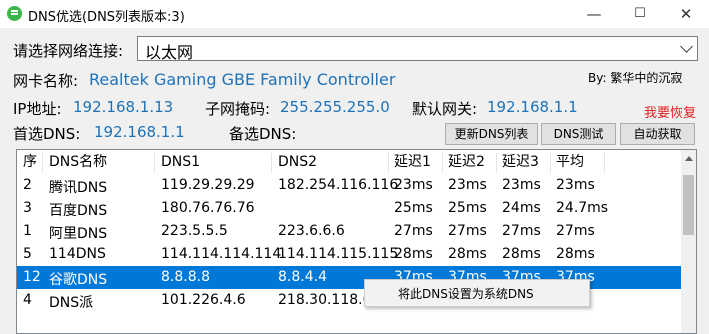 This screenshot has width=709, height=334. What do you see at coordinates (99, 163) in the screenshot?
I see `col-header-name: DNS名称` at bounding box center [99, 163].